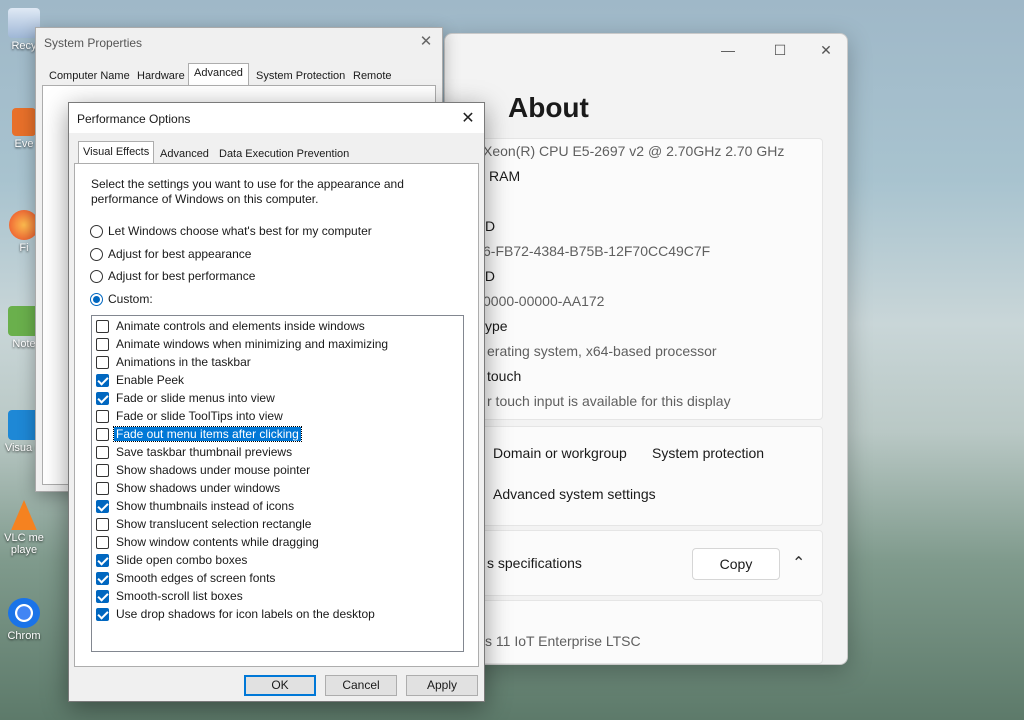 The width and height of the screenshot is (1024, 720). I want to click on item-label: Save taskbar thumbnail previews, so click(204, 452).